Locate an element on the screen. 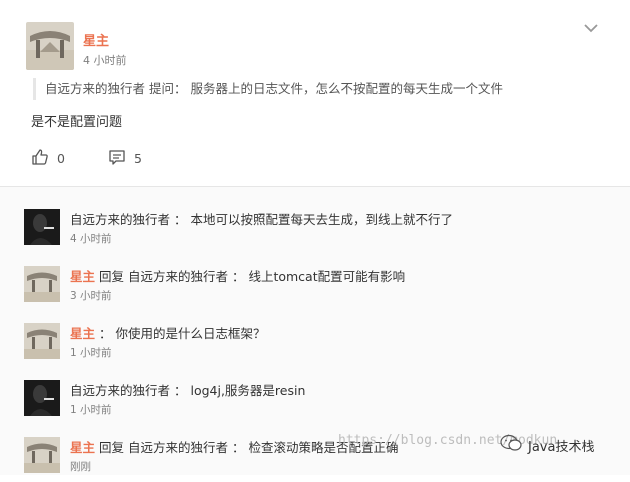 The height and width of the screenshot is (482, 630). brand-name: Java技术栈 is located at coordinates (561, 447).